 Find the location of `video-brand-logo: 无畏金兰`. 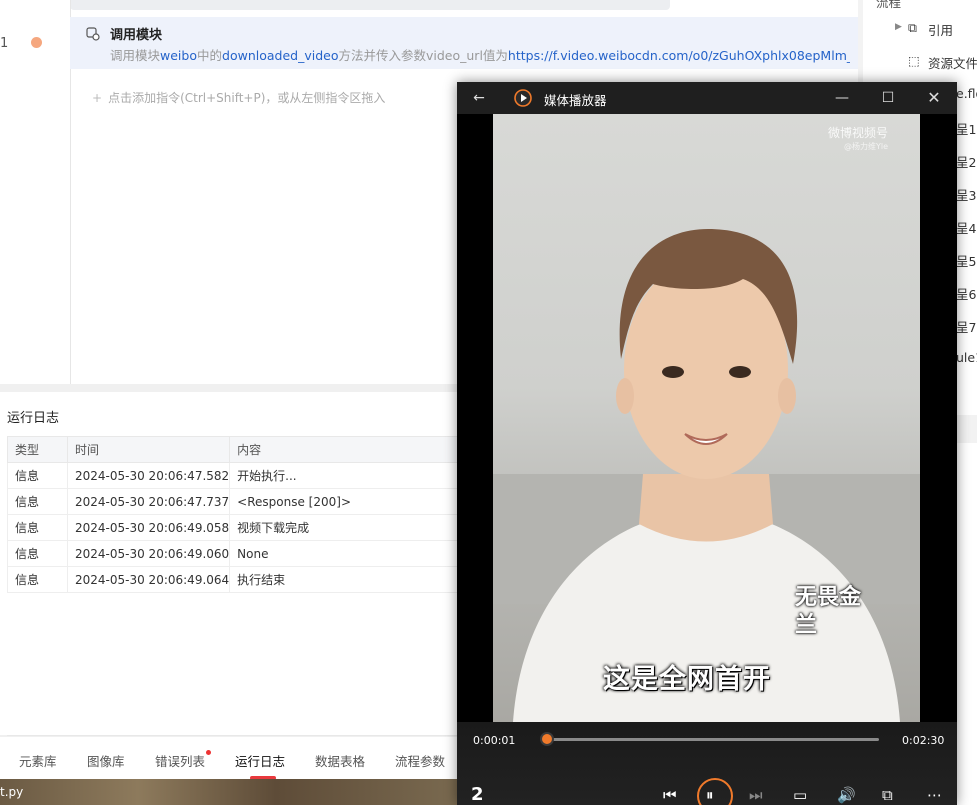

video-brand-logo: 无畏金兰 is located at coordinates (828, 611).